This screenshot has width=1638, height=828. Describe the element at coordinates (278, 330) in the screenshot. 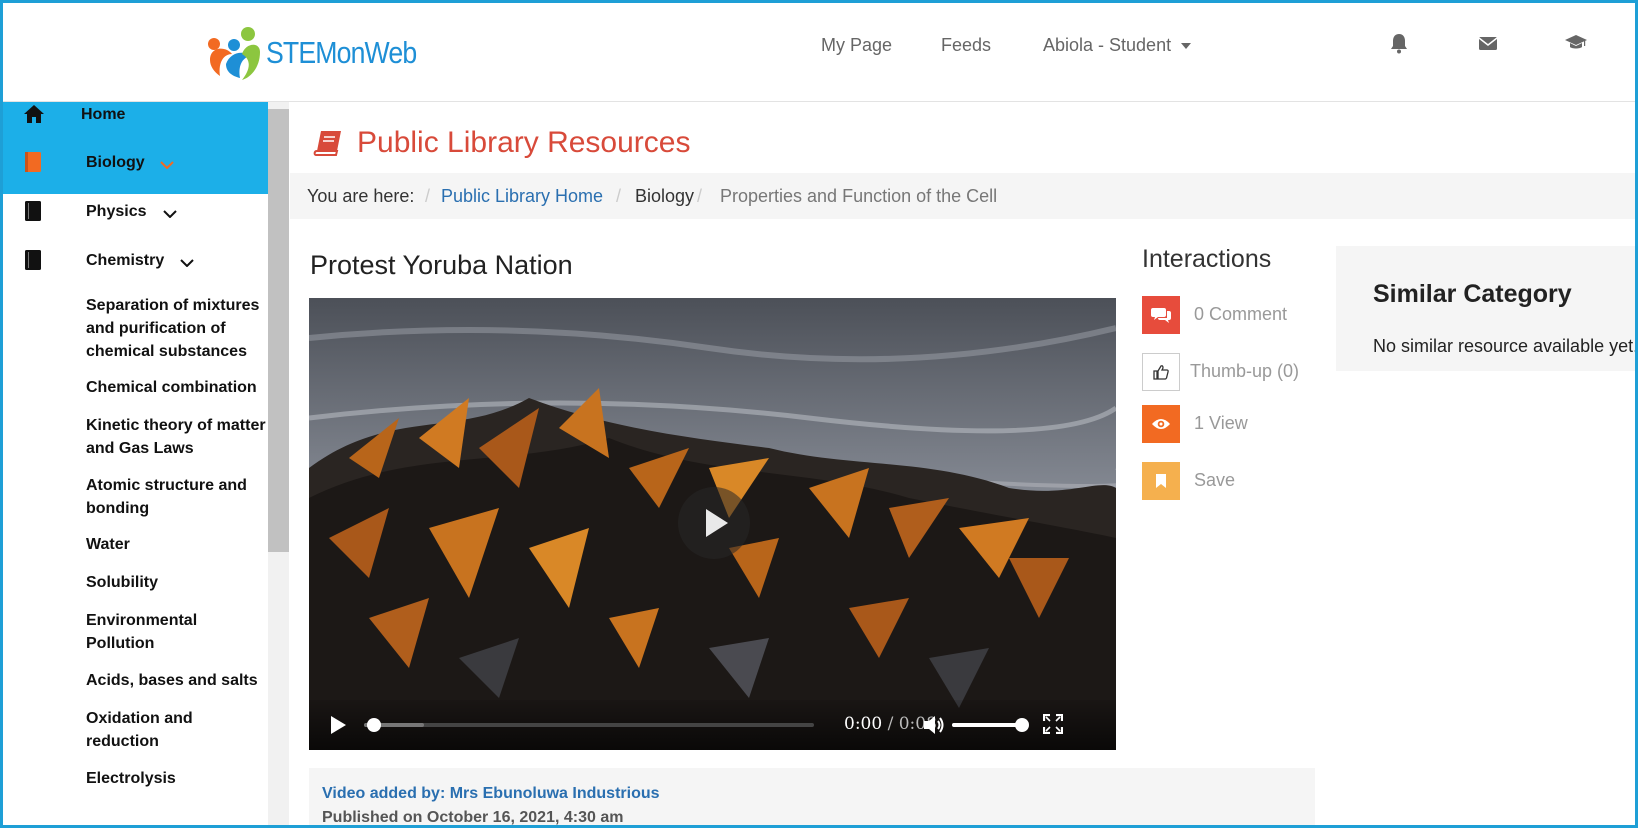

I see `sidebar-scrollbar-thumb` at that location.